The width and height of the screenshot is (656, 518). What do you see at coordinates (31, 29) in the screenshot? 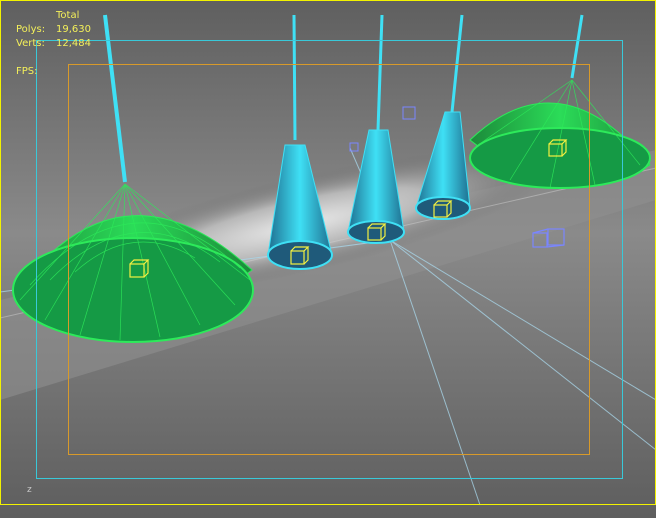
I see `polys-label: Polys:` at bounding box center [31, 29].